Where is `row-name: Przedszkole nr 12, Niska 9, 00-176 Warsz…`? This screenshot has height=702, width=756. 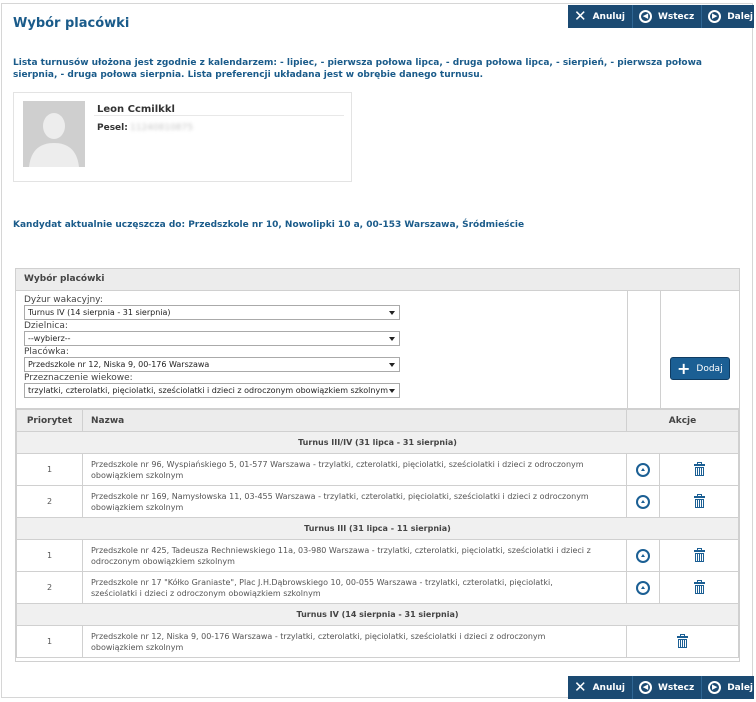
row-name: Przedszkole nr 12, Niska 9, 00-176 Warsz… is located at coordinates (354, 641).